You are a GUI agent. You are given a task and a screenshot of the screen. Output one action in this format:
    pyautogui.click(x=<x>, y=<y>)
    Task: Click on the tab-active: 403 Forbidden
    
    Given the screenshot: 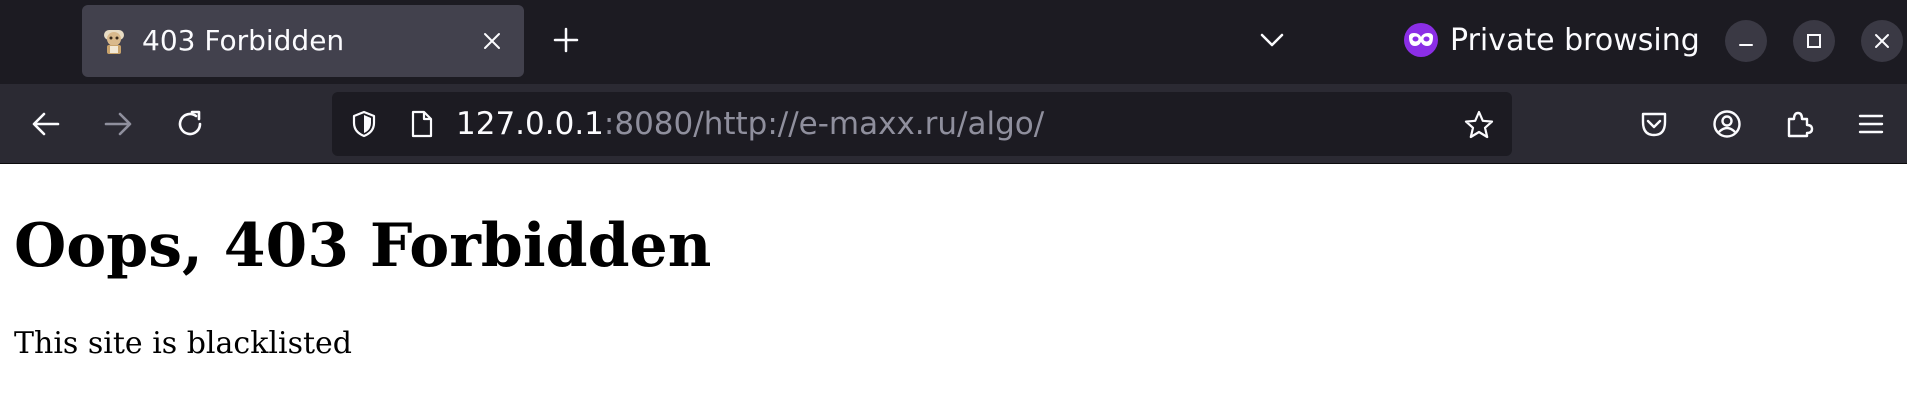 What is the action you would take?
    pyautogui.click(x=303, y=41)
    